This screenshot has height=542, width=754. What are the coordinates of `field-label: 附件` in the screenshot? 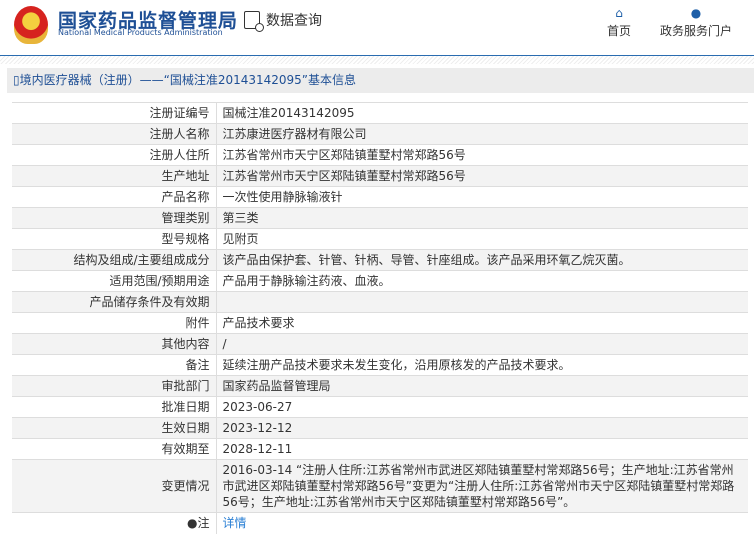 It's located at (114, 323).